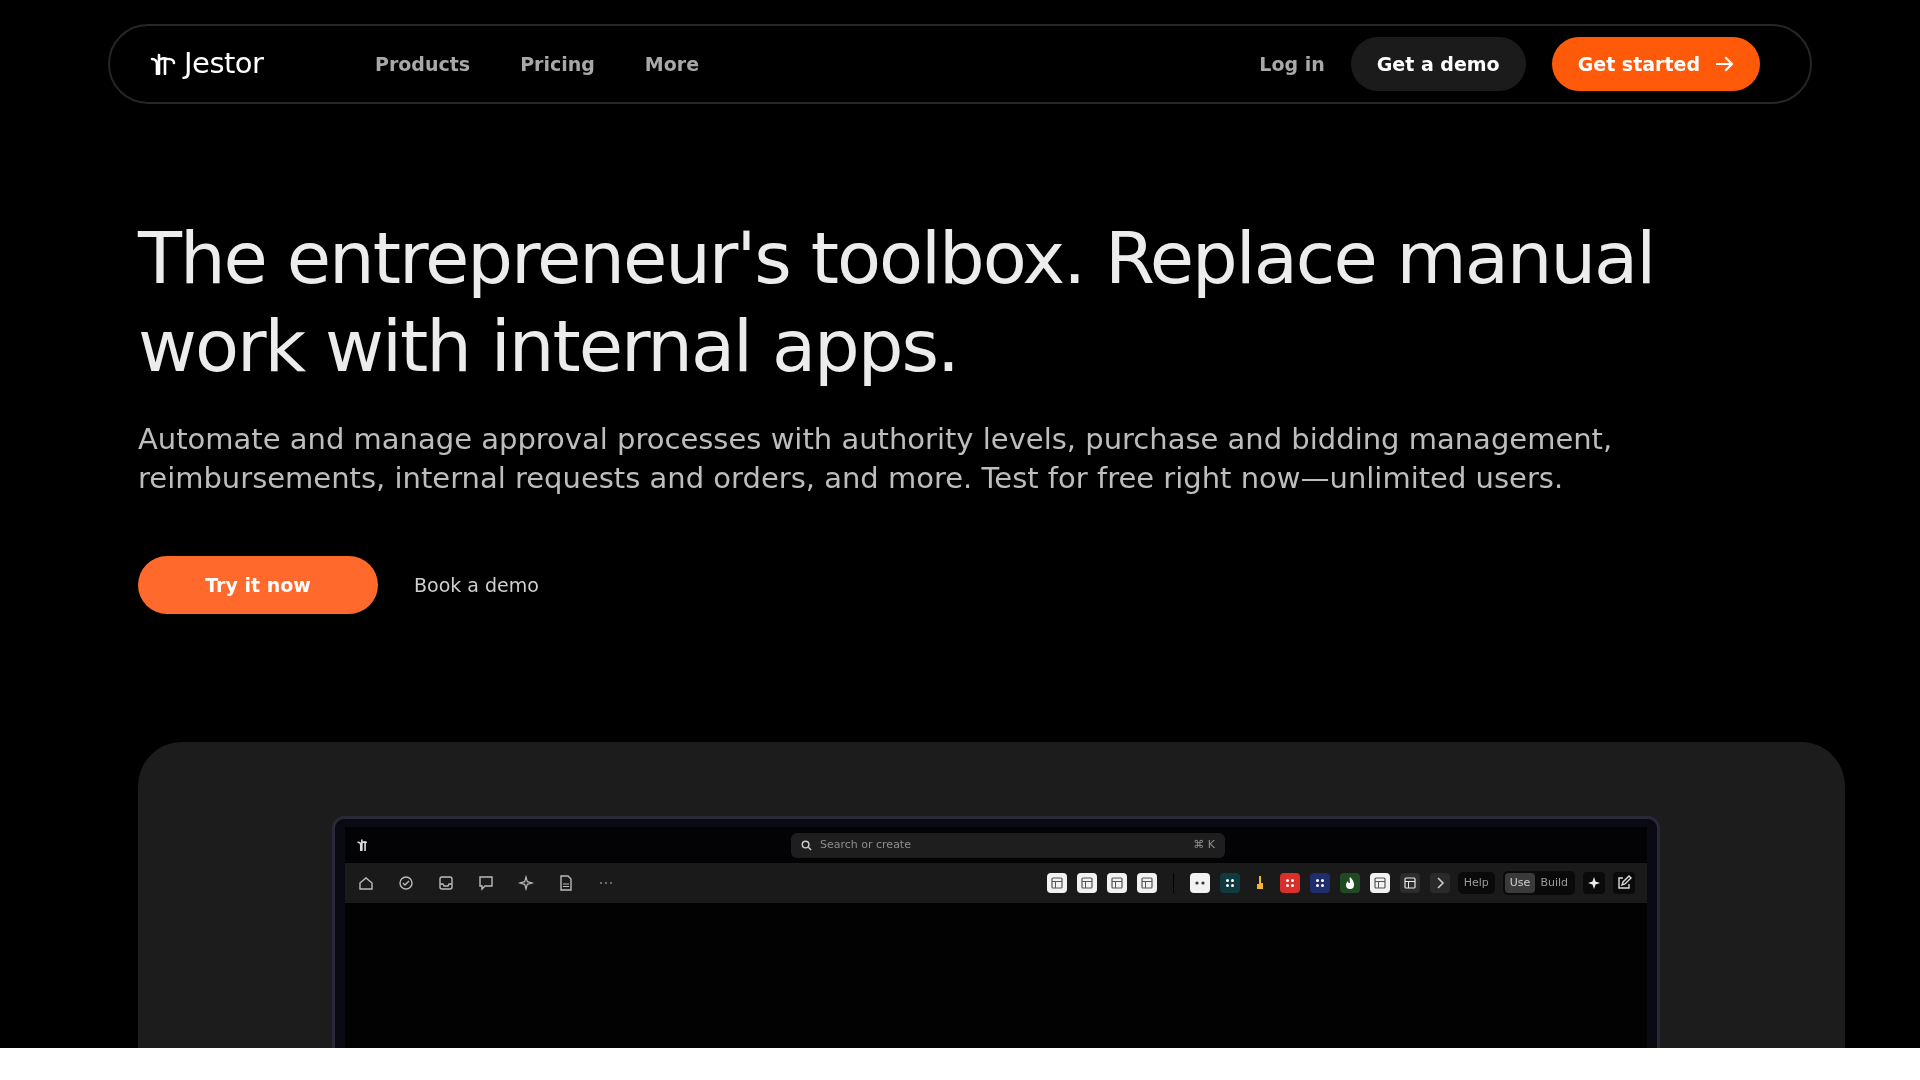  What do you see at coordinates (1520, 883) in the screenshot?
I see `mode-tab: Use` at bounding box center [1520, 883].